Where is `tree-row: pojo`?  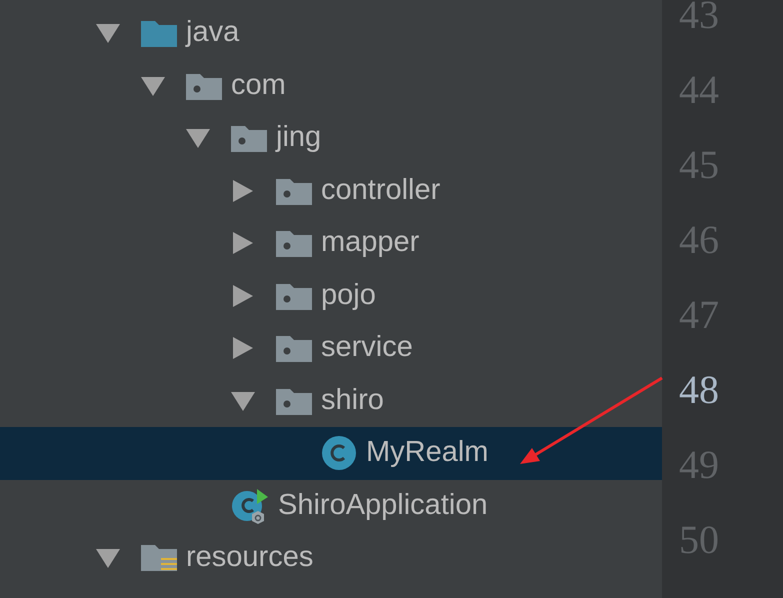 tree-row: pojo is located at coordinates (331, 296).